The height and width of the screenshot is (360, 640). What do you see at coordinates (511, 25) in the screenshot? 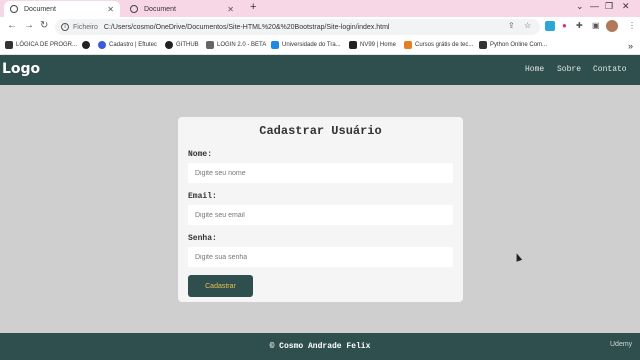
I see `share-icon: ⇪` at bounding box center [511, 25].